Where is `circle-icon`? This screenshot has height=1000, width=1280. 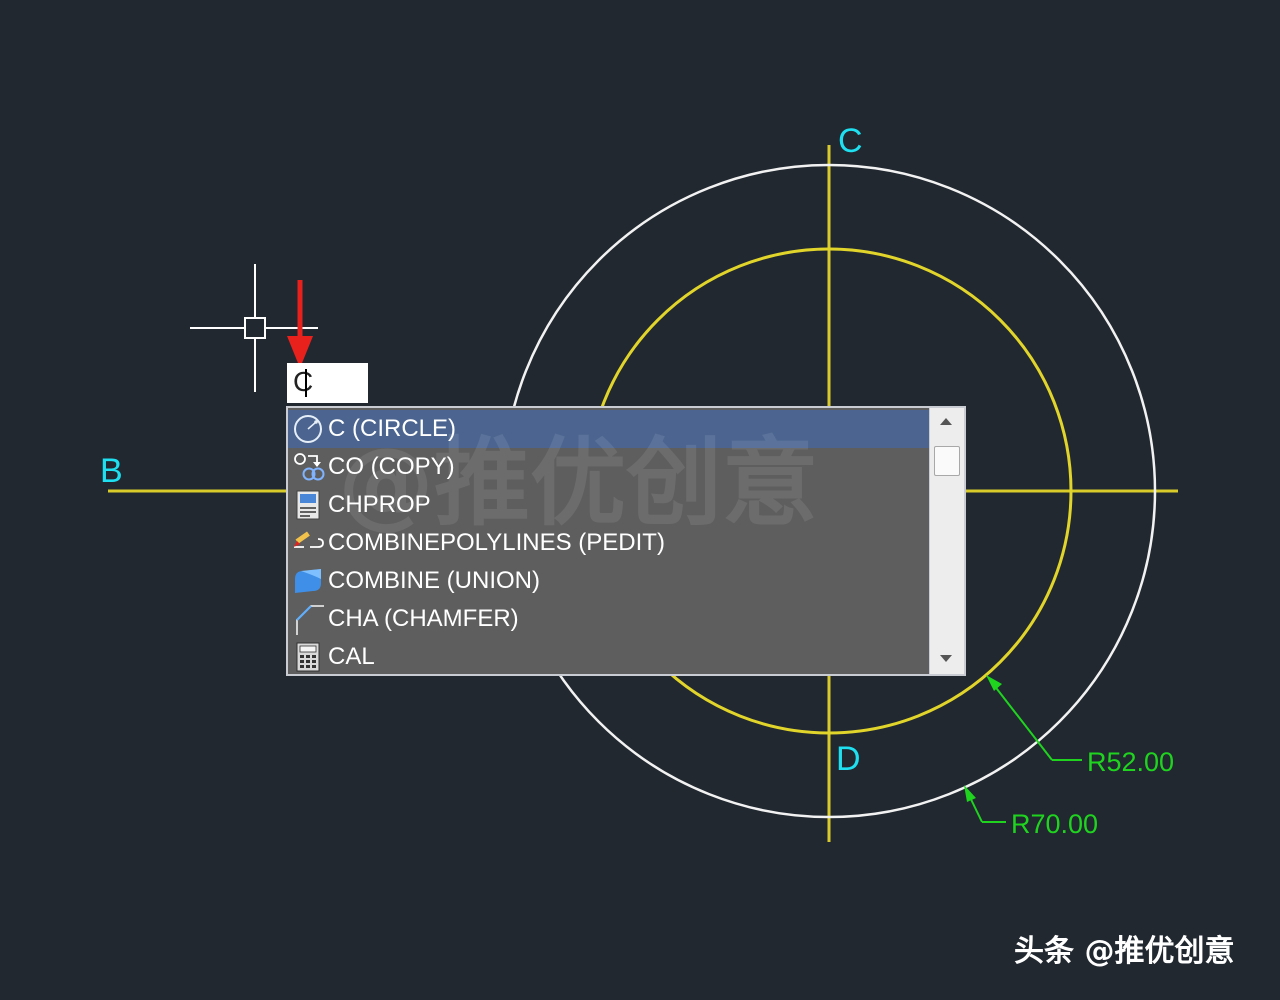
circle-icon is located at coordinates (308, 429).